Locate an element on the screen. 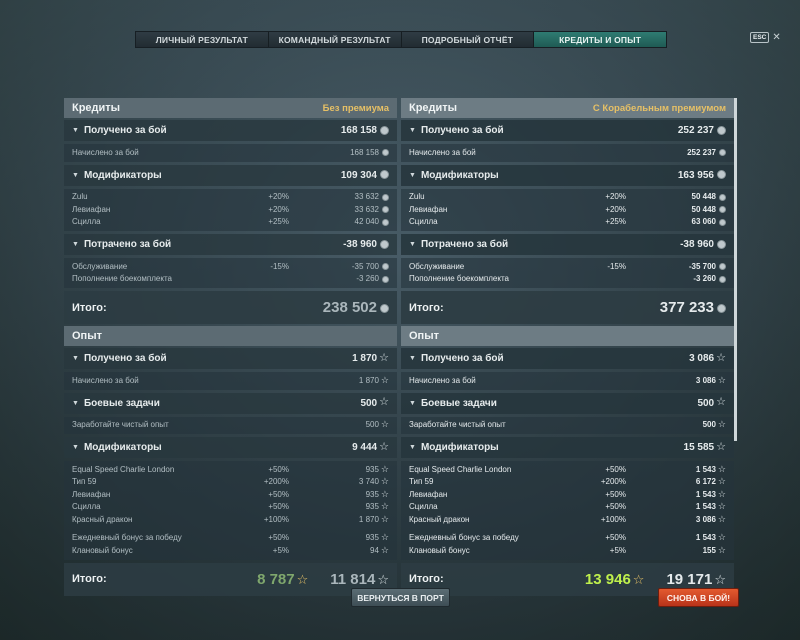 This screenshot has height=640, width=800. row-name: Начислено за бой is located at coordinates (442, 152).